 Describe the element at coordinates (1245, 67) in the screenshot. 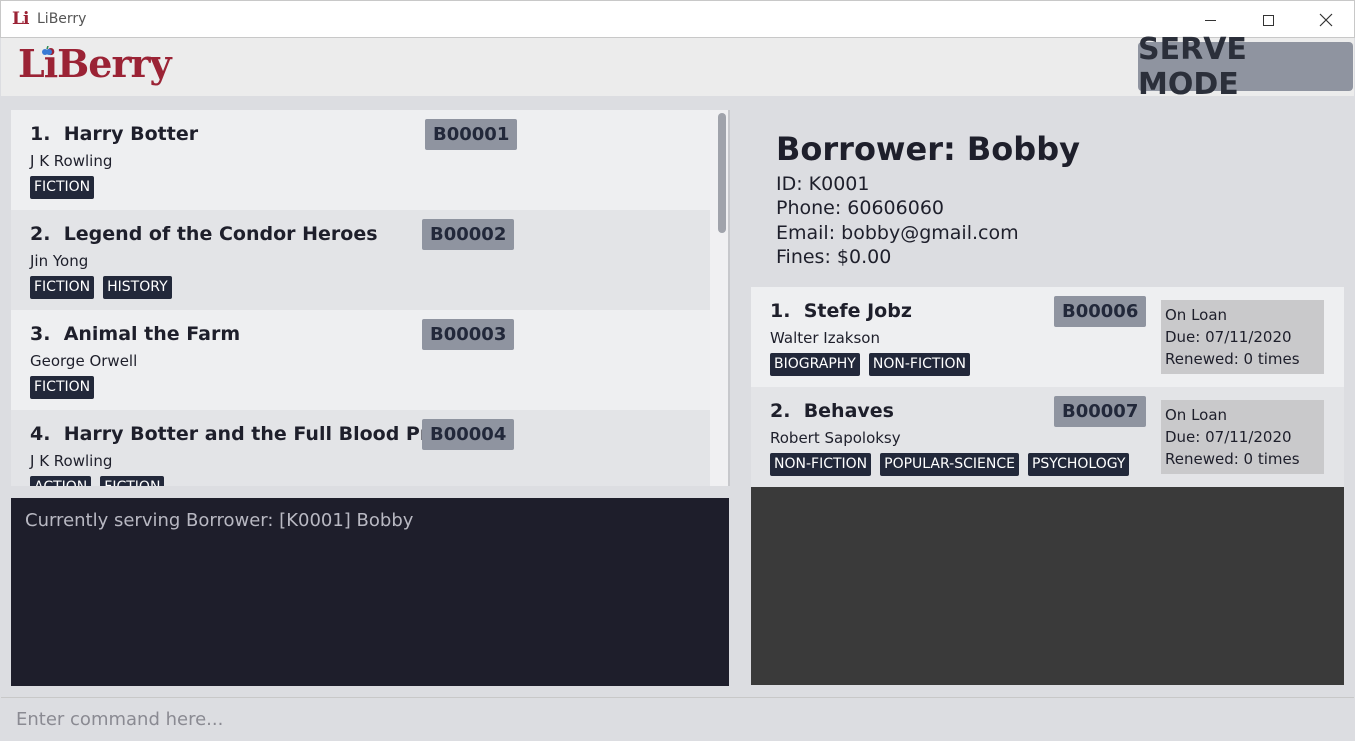

I see `mode-badge: SERVE MODE` at that location.